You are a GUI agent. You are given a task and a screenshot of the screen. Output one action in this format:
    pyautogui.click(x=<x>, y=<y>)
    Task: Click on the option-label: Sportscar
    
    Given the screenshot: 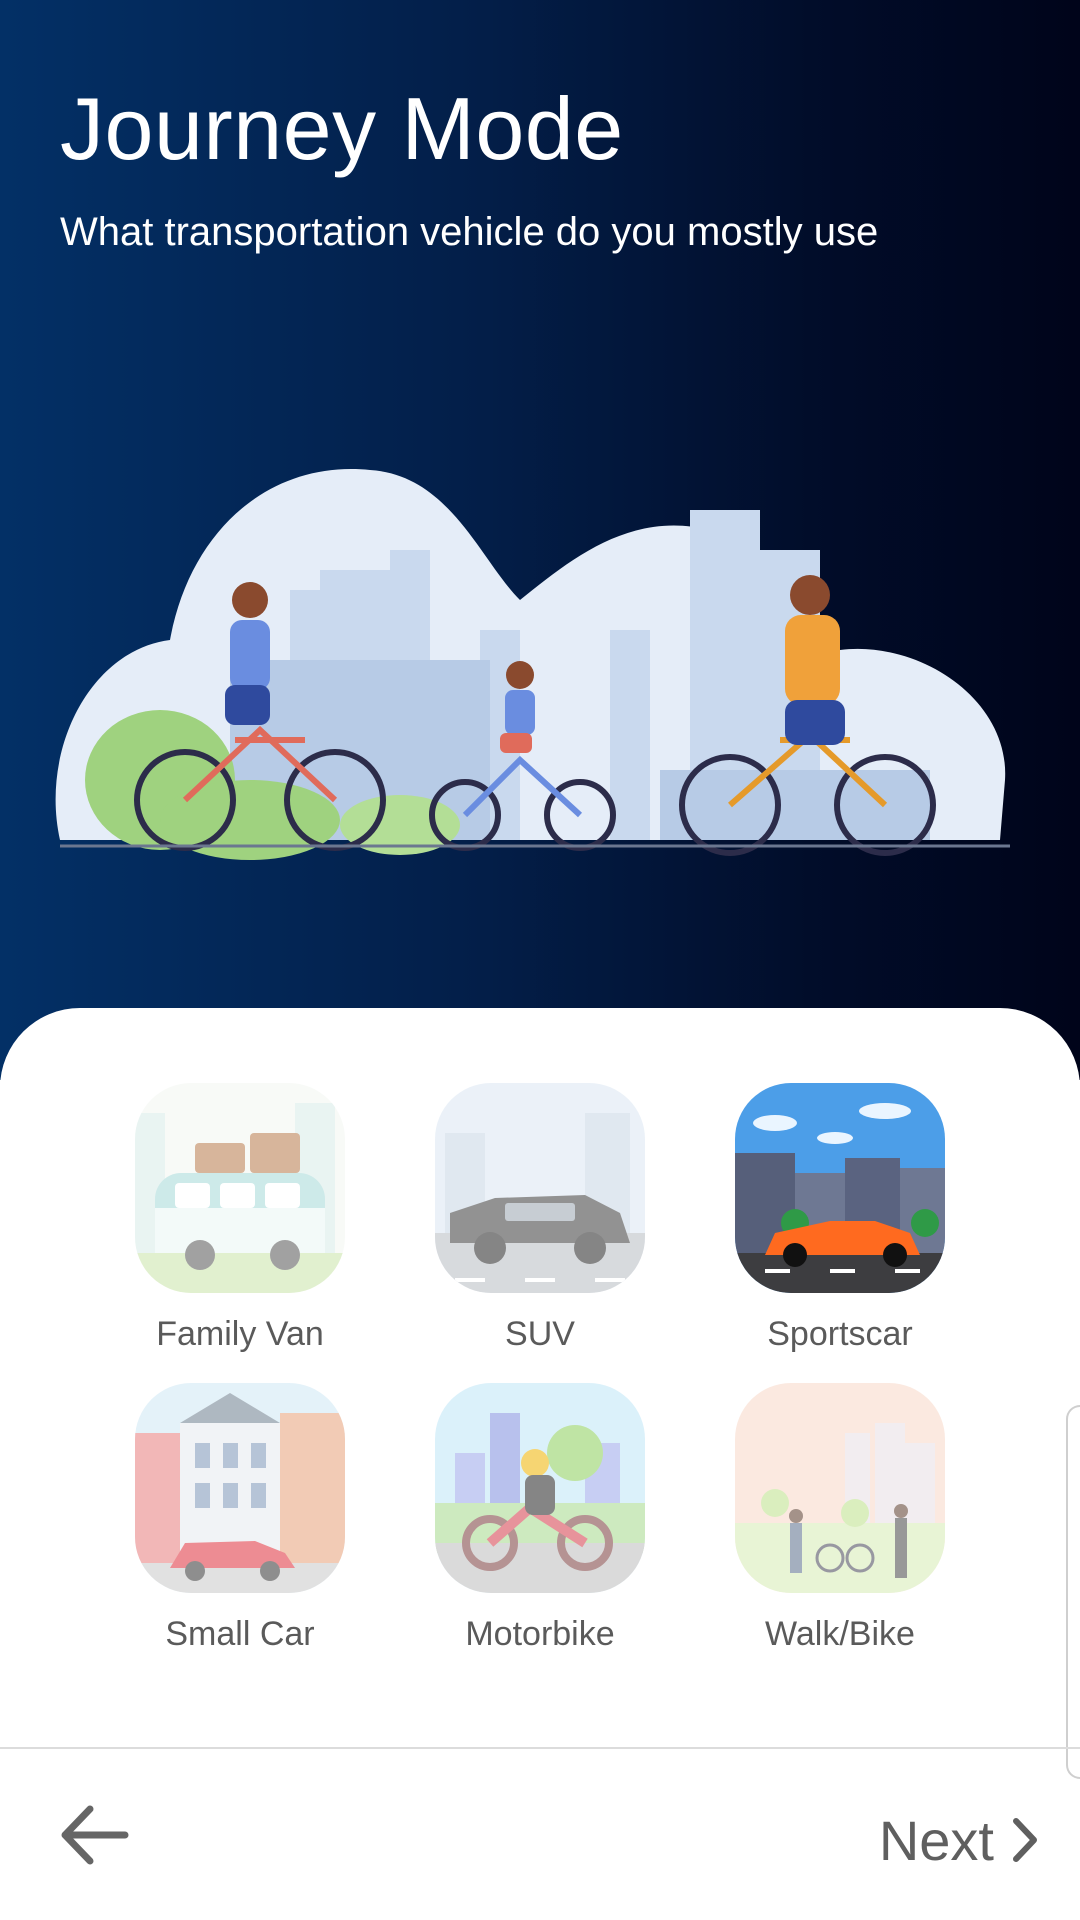 What is the action you would take?
    pyautogui.click(x=840, y=1334)
    